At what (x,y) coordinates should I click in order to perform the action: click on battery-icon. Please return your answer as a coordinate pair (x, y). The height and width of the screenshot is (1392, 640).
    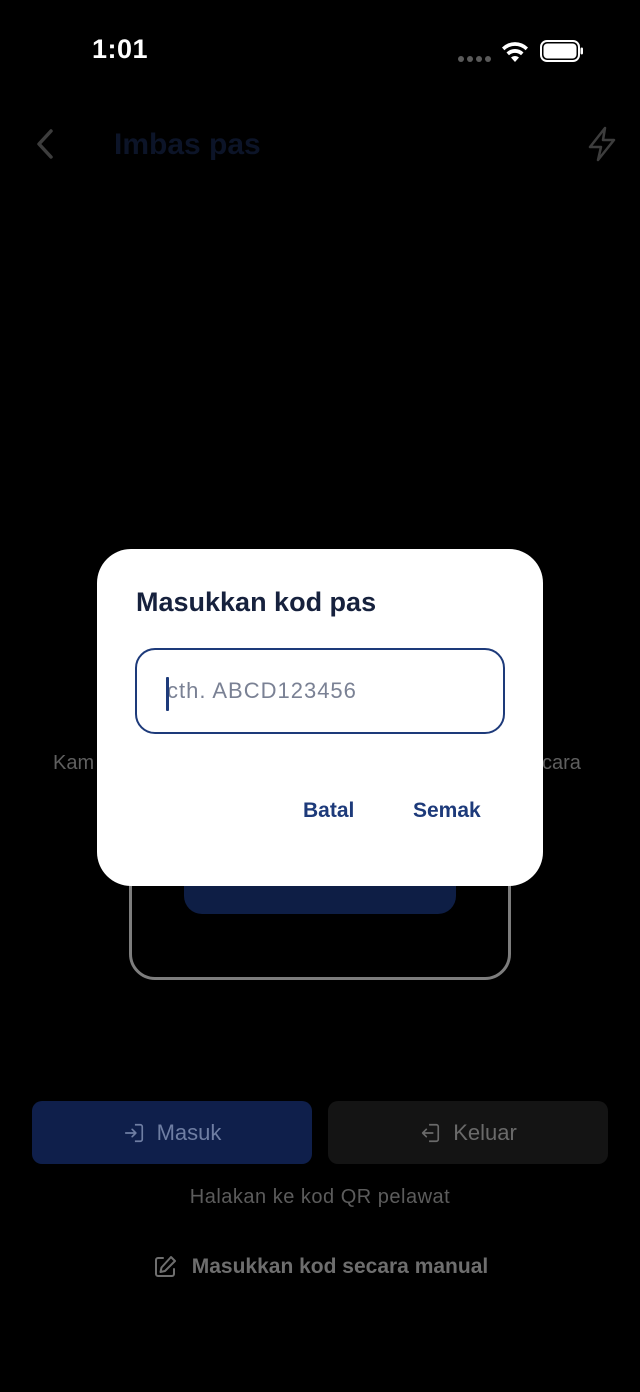
    Looking at the image, I should click on (561, 51).